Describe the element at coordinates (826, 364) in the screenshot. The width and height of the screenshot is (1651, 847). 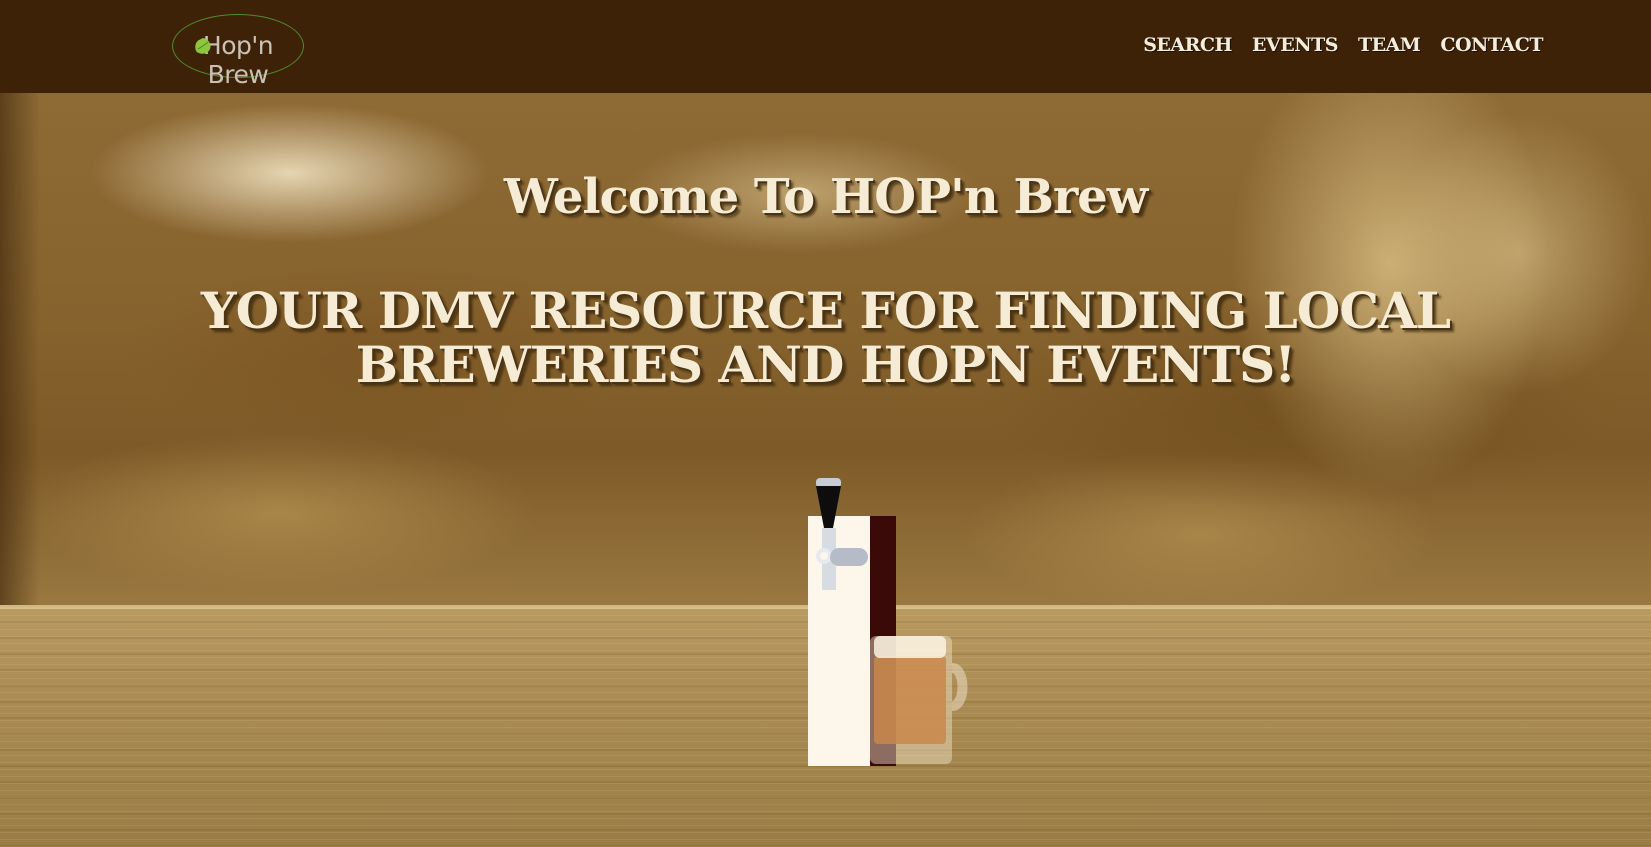
I see `tagline-line-2: BREWERIES AND HOPN EVENTS!` at that location.